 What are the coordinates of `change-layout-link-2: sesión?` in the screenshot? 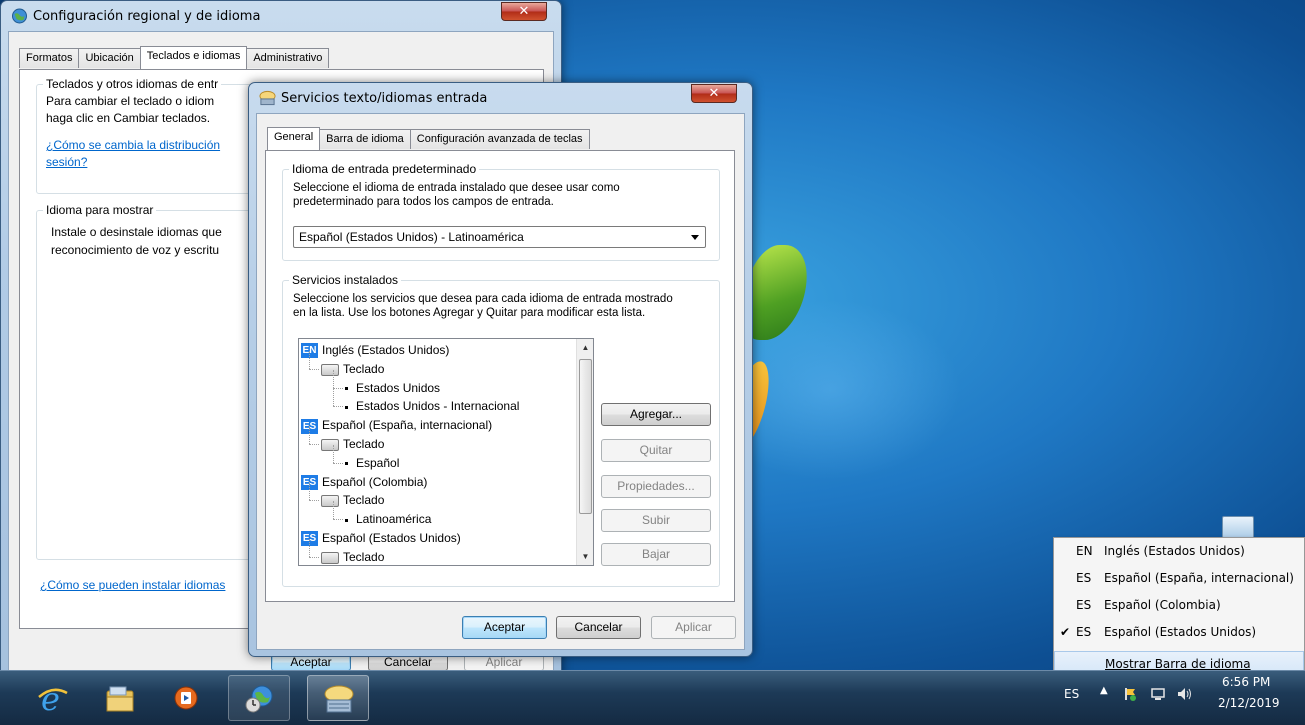 It's located at (133, 162).